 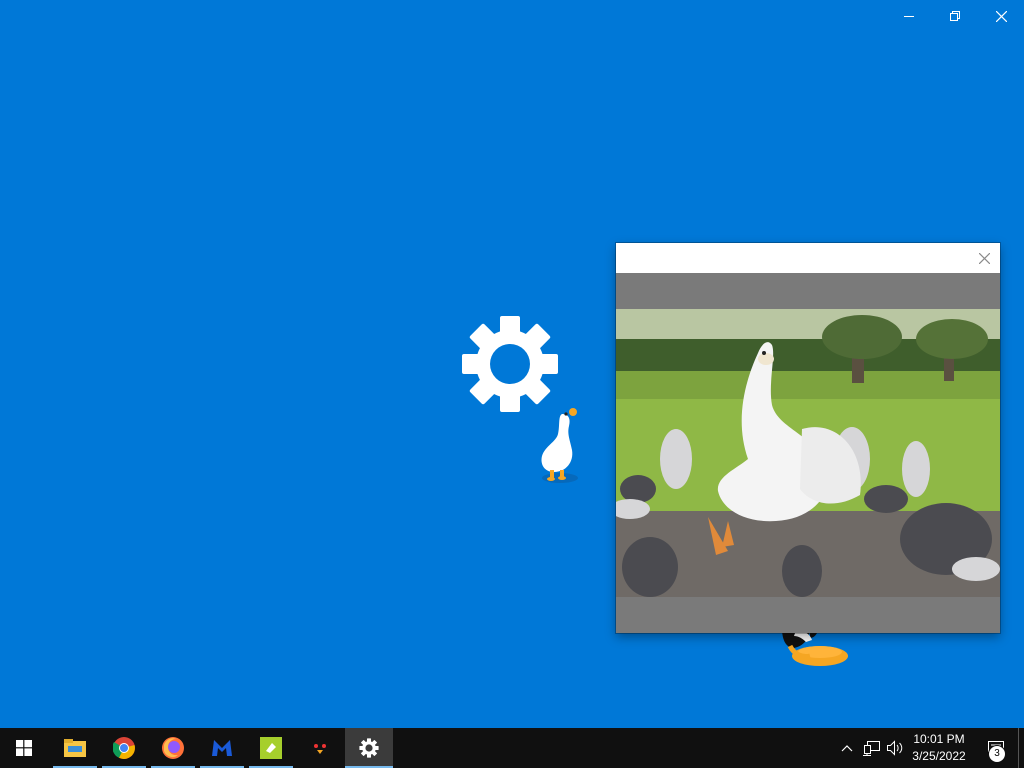 I want to click on malwarebytes-icon, so click(x=222, y=748).